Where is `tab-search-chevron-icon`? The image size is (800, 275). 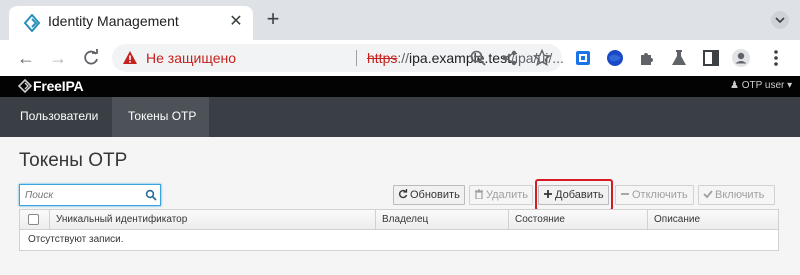 tab-search-chevron-icon is located at coordinates (780, 20).